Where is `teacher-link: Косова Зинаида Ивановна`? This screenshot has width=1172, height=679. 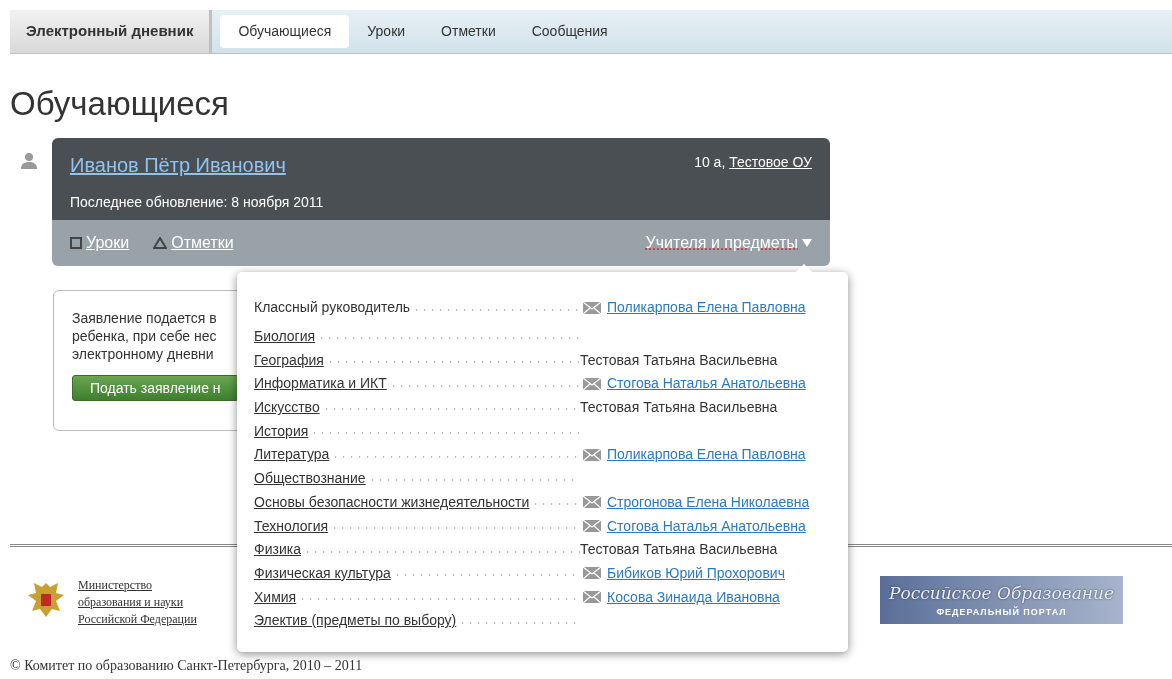 teacher-link: Косова Зинаида Ивановна is located at coordinates (693, 597).